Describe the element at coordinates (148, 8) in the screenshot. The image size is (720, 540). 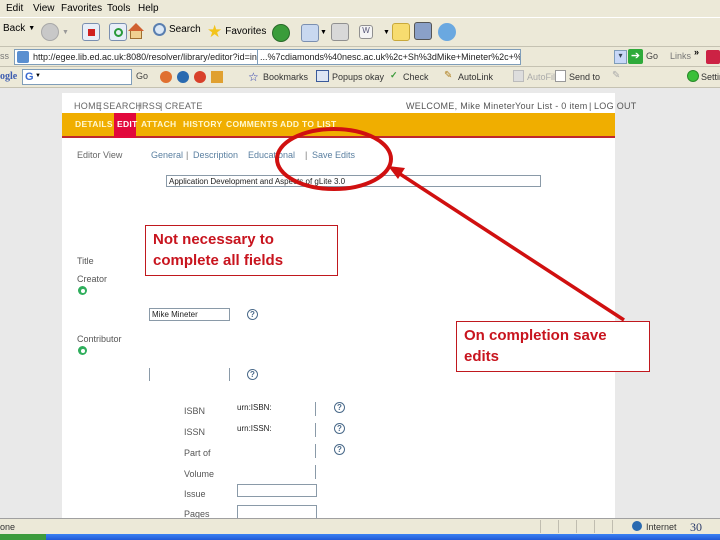
I see `menu-help: Help` at that location.